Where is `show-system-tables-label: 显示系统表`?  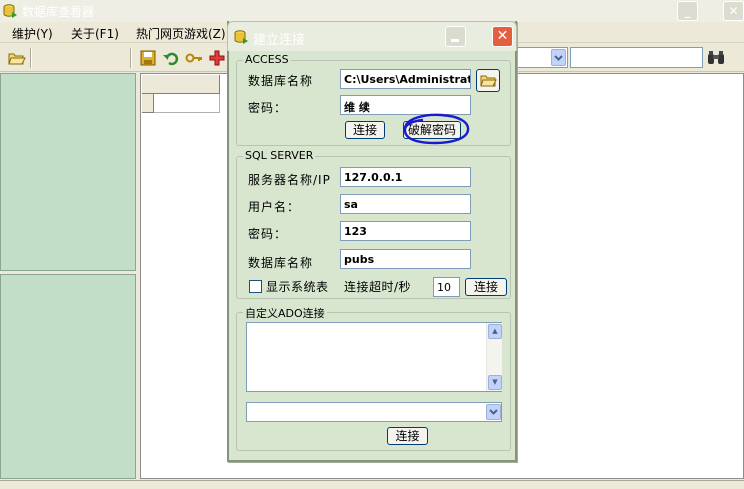 show-system-tables-label: 显示系统表 is located at coordinates (297, 287).